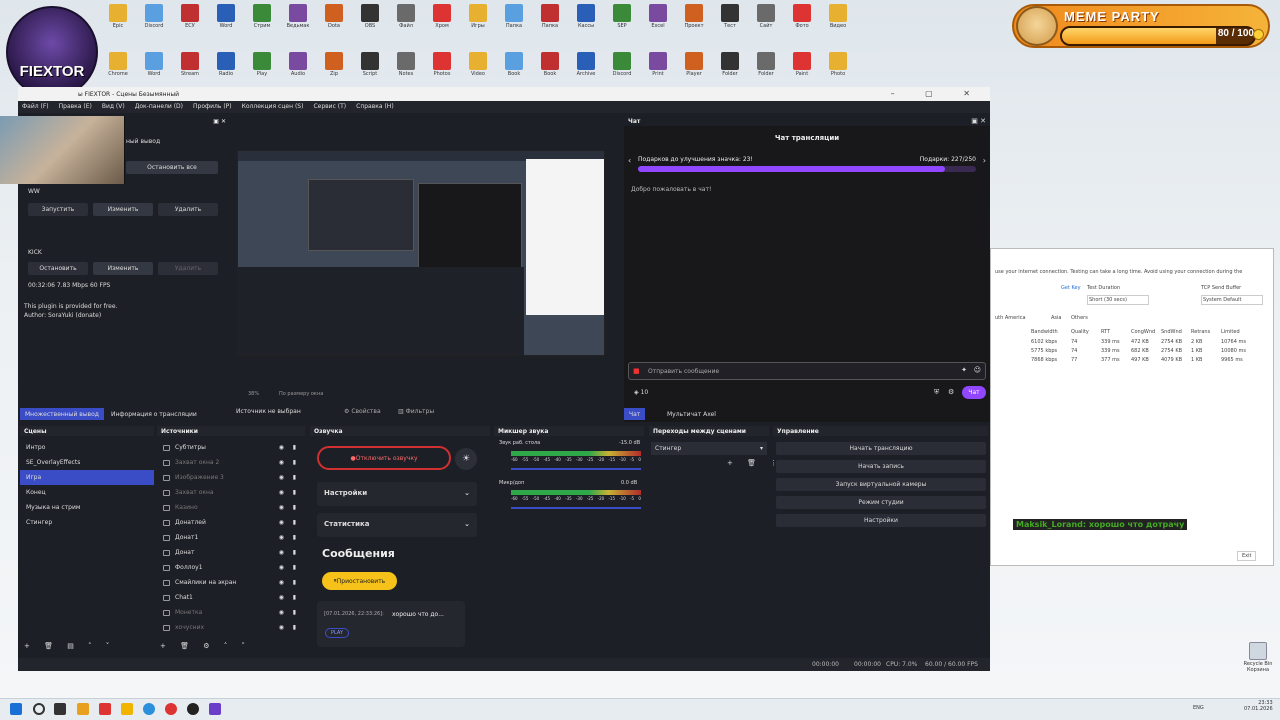  What do you see at coordinates (977, 370) in the screenshot?
I see `emoji-icon: ☺` at bounding box center [977, 370].